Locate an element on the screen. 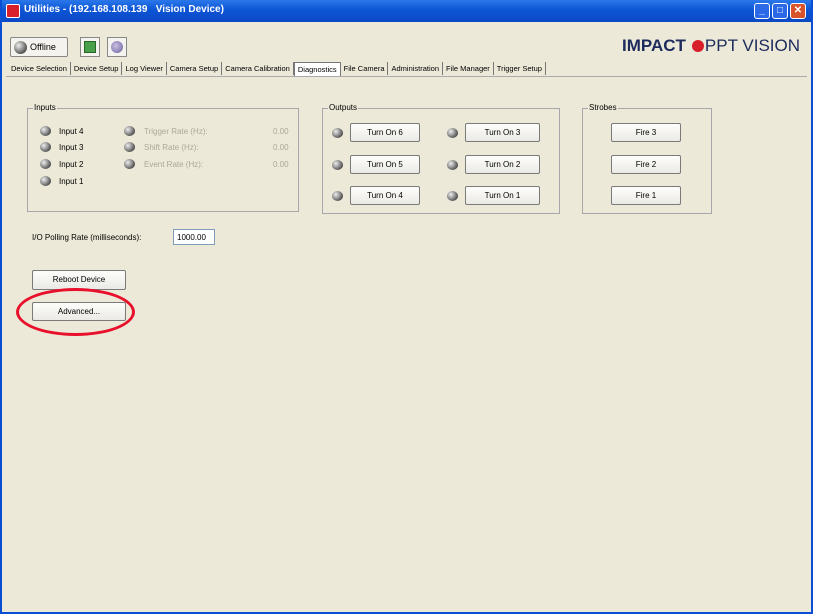 The image size is (813, 614). shift-rate-value: 0.00 is located at coordinates (281, 147).